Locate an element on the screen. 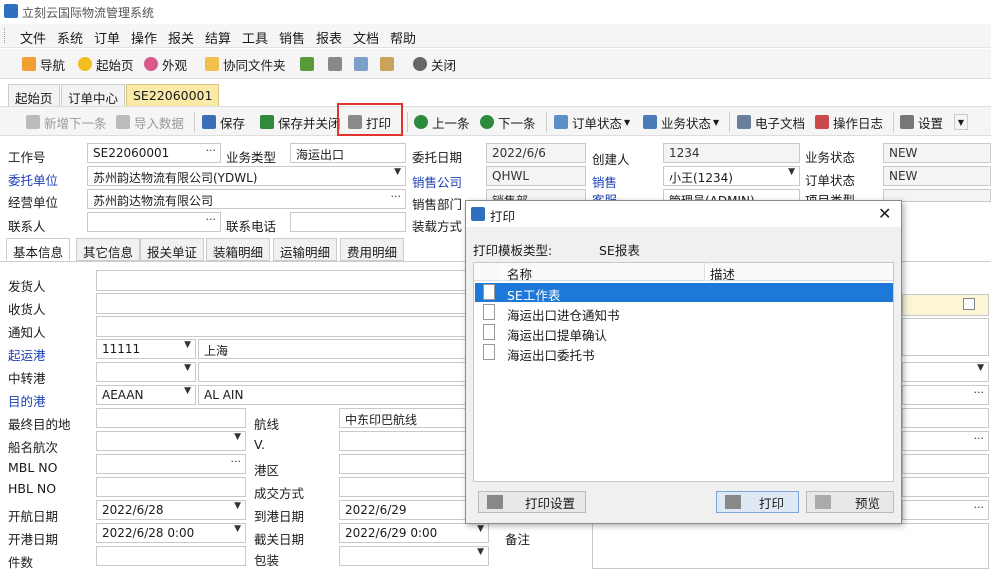 Image resolution: width=991 pixels, height=571 pixels. eta-field: 2022/6/29 is located at coordinates (404, 510).